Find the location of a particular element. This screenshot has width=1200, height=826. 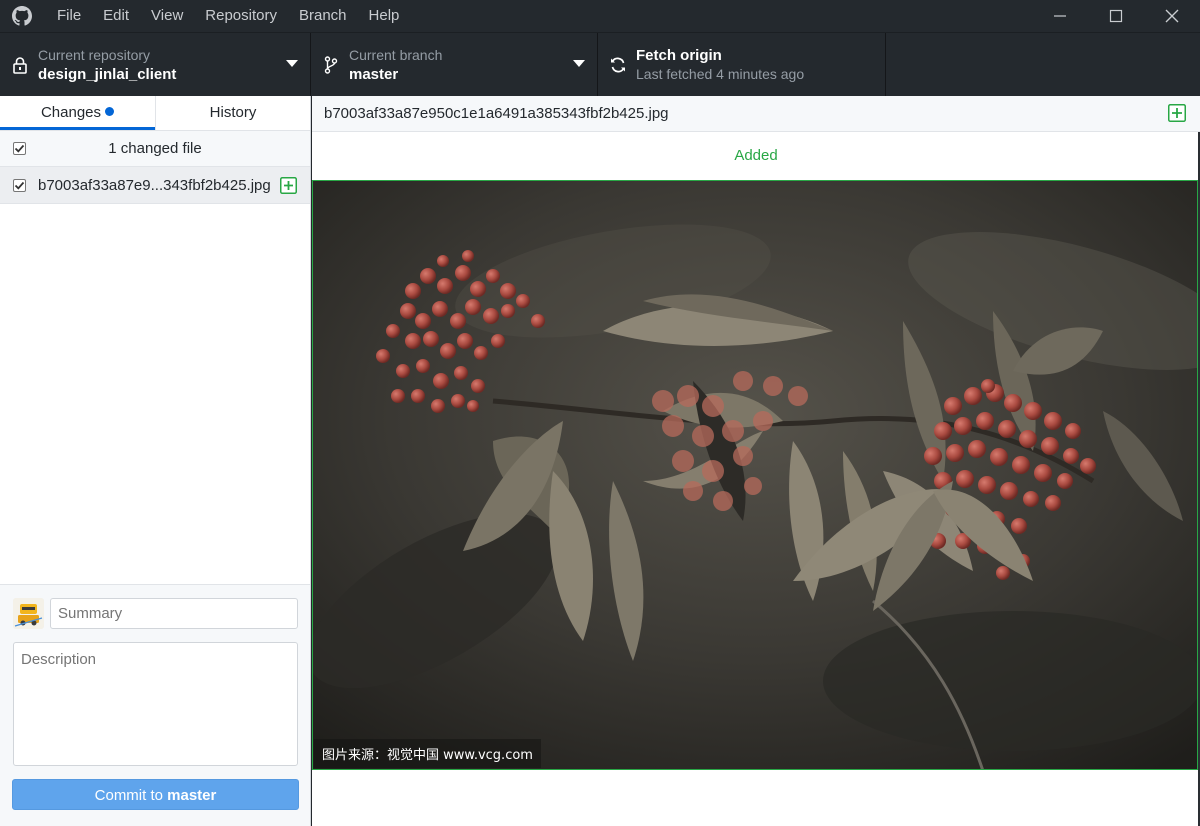

close-icon is located at coordinates (1172, 16).